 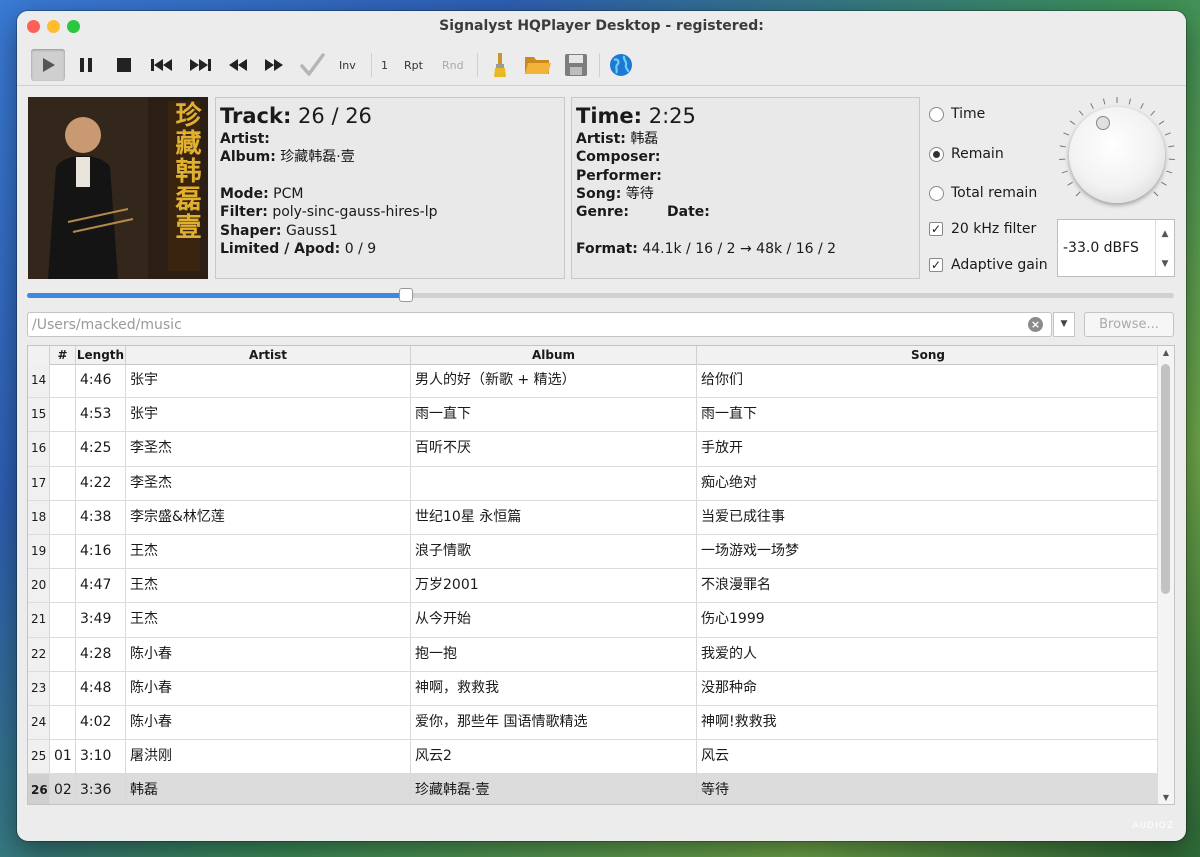 I want to click on row-artist: 张宇, so click(x=268, y=415).